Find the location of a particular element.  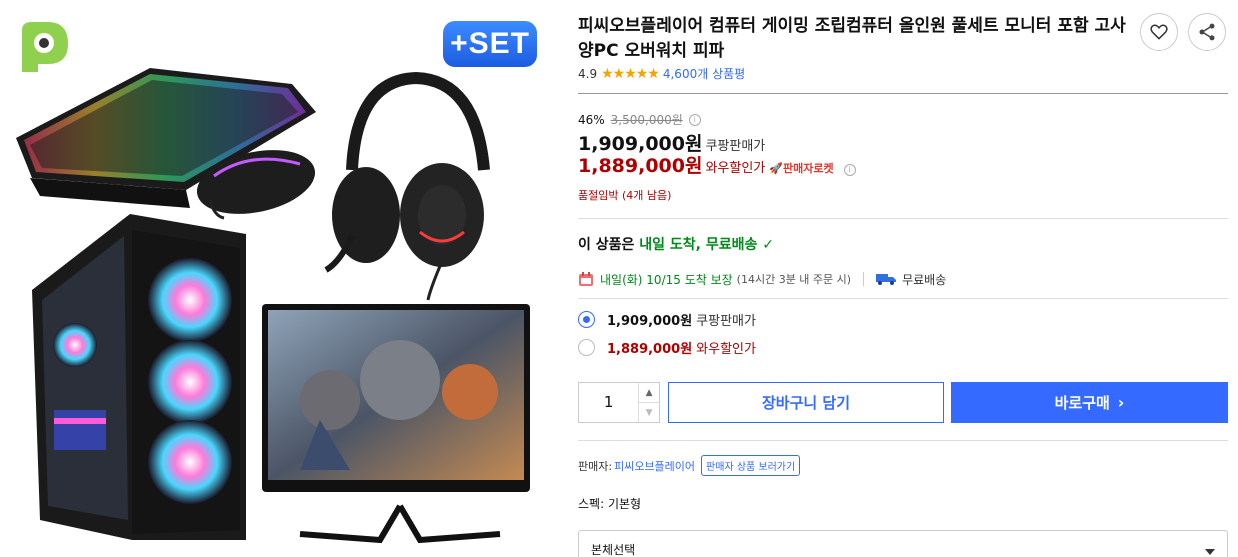

monitor is located at coordinates (396, 424).